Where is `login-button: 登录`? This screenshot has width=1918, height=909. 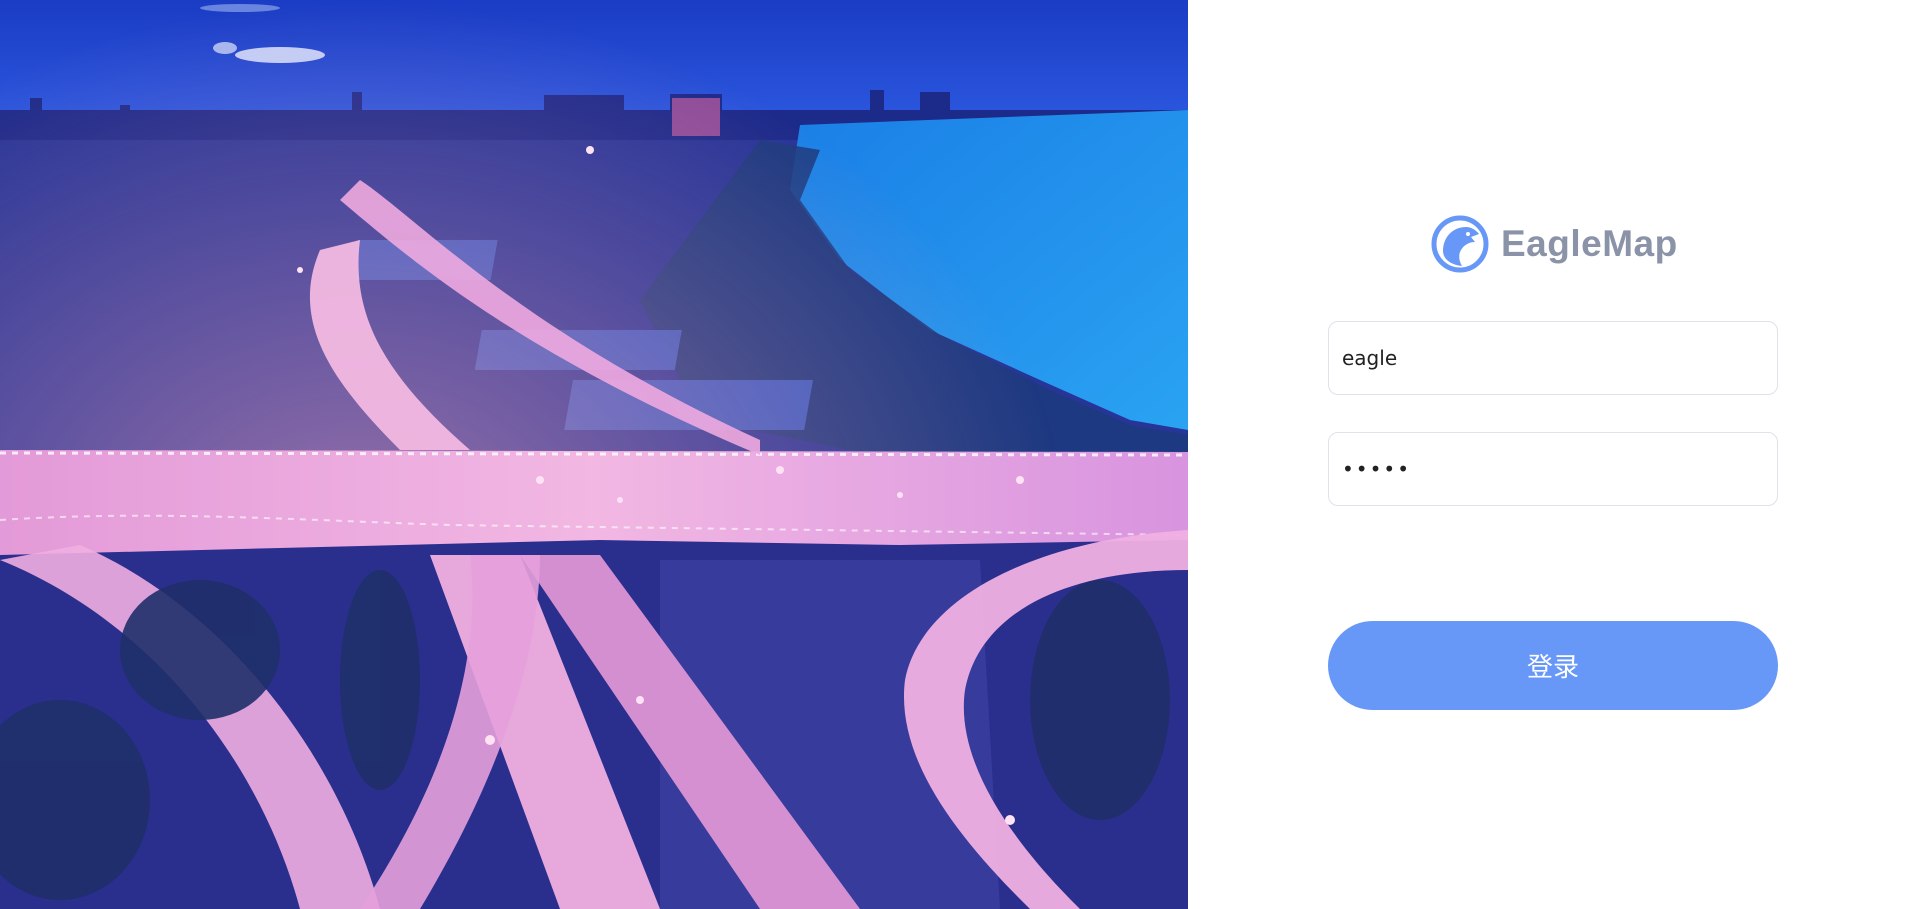
login-button: 登录 is located at coordinates (1553, 665).